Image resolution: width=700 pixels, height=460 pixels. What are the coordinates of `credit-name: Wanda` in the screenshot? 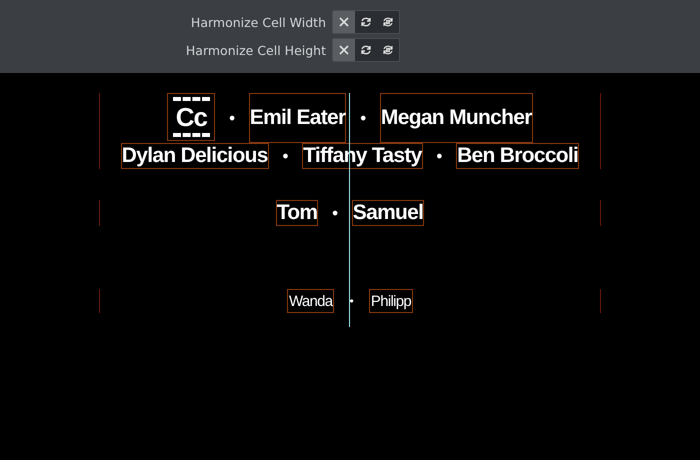 It's located at (310, 301).